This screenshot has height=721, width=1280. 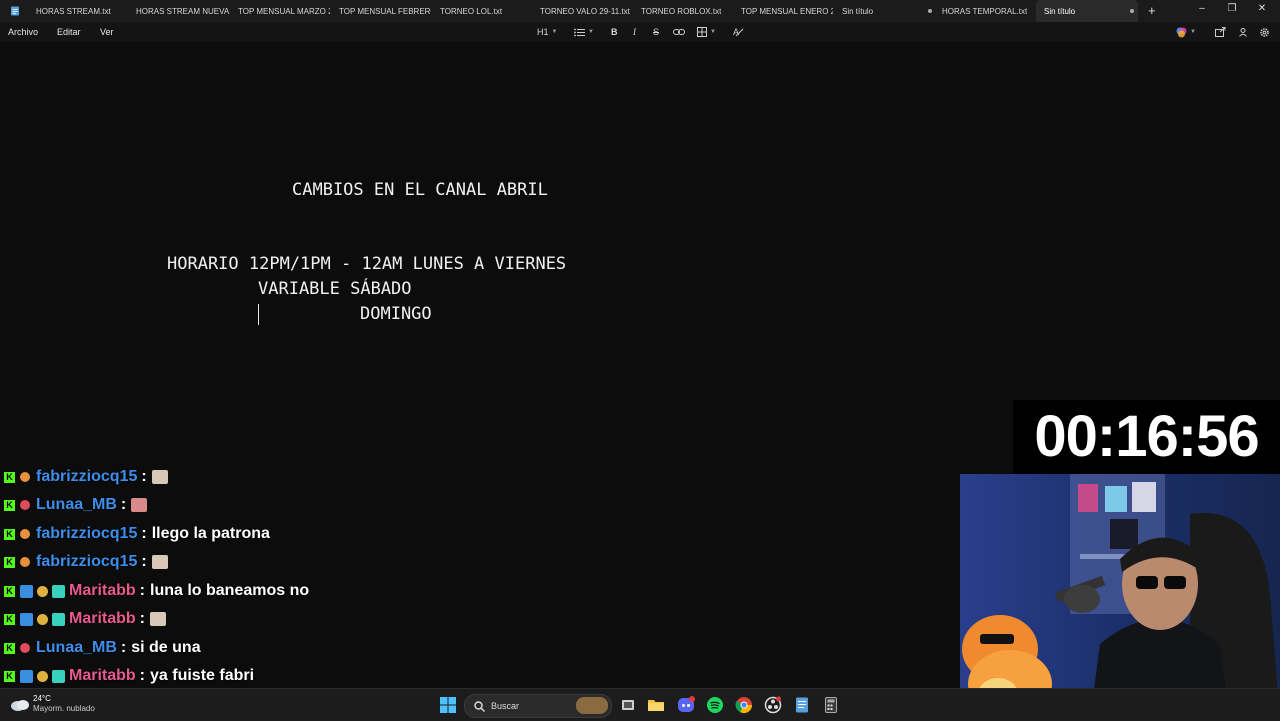 What do you see at coordinates (42, 698) in the screenshot?
I see `weather-temp: 24°C` at bounding box center [42, 698].